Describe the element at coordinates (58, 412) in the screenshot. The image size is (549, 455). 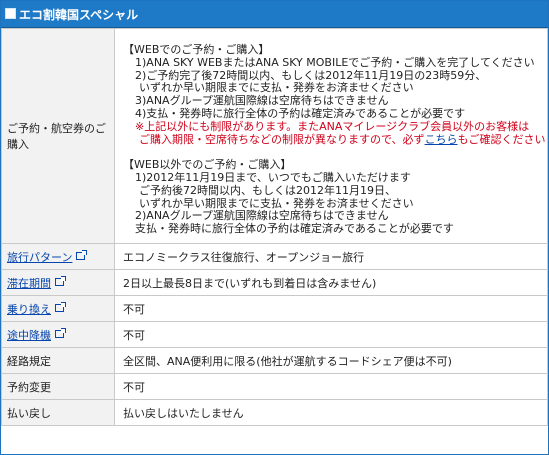
I see `refund-label: 払い戻し` at that location.